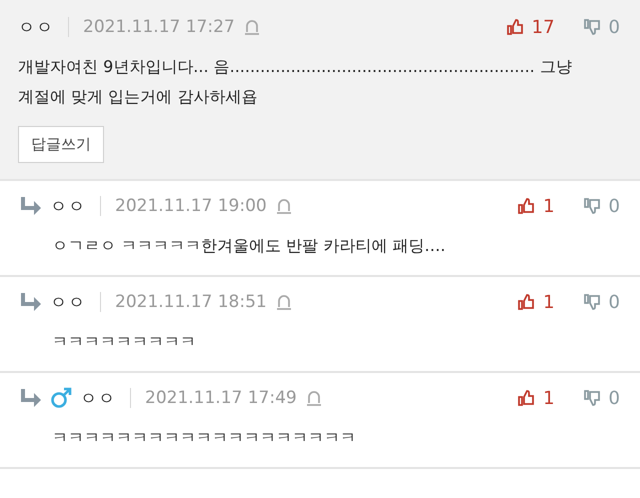 This screenshot has height=498, width=640. I want to click on comment-text: ㅋㅋㅋㅋㅋㅋㅋㅋㅋㅋㅋㅋㅋㅋㅋㅋㅋㅋㅋ, so click(204, 438).